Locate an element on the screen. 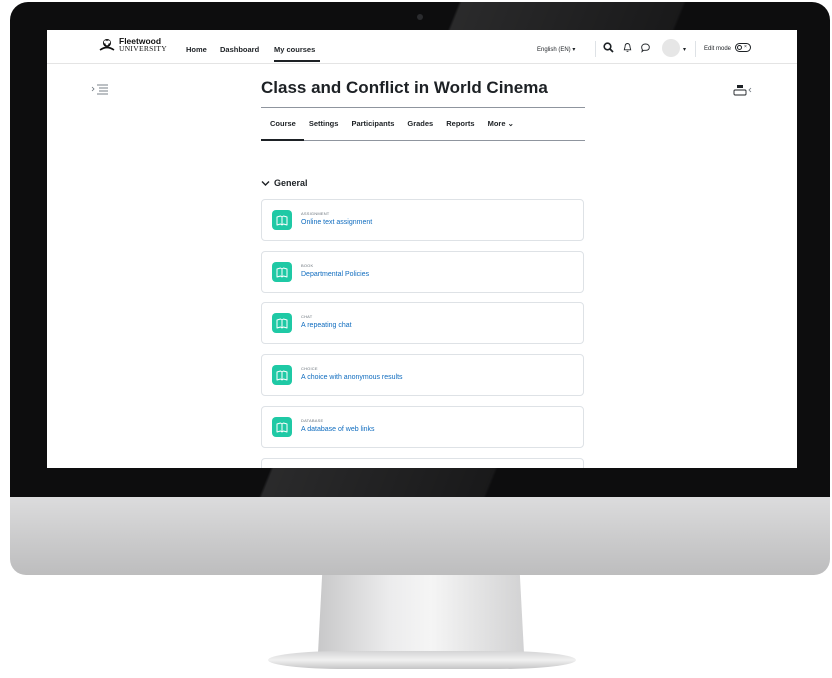 The height and width of the screenshot is (678, 832). activity-card: BOOK Departmental Policies is located at coordinates (422, 272).